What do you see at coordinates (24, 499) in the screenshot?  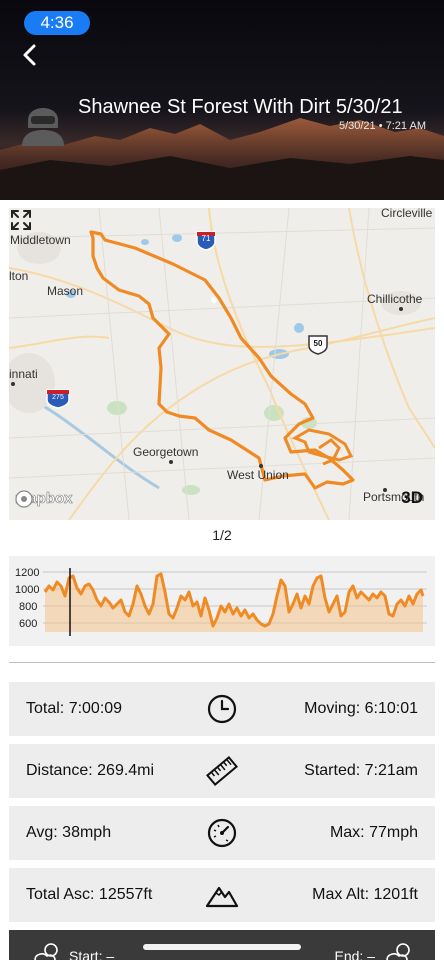 I see `mapbox-logo-icon` at bounding box center [24, 499].